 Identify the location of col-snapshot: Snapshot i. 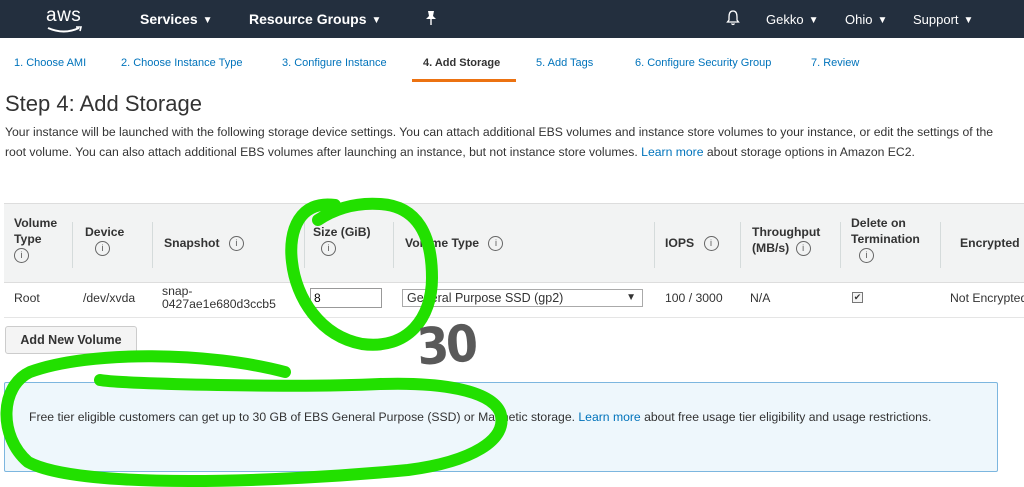
(204, 243).